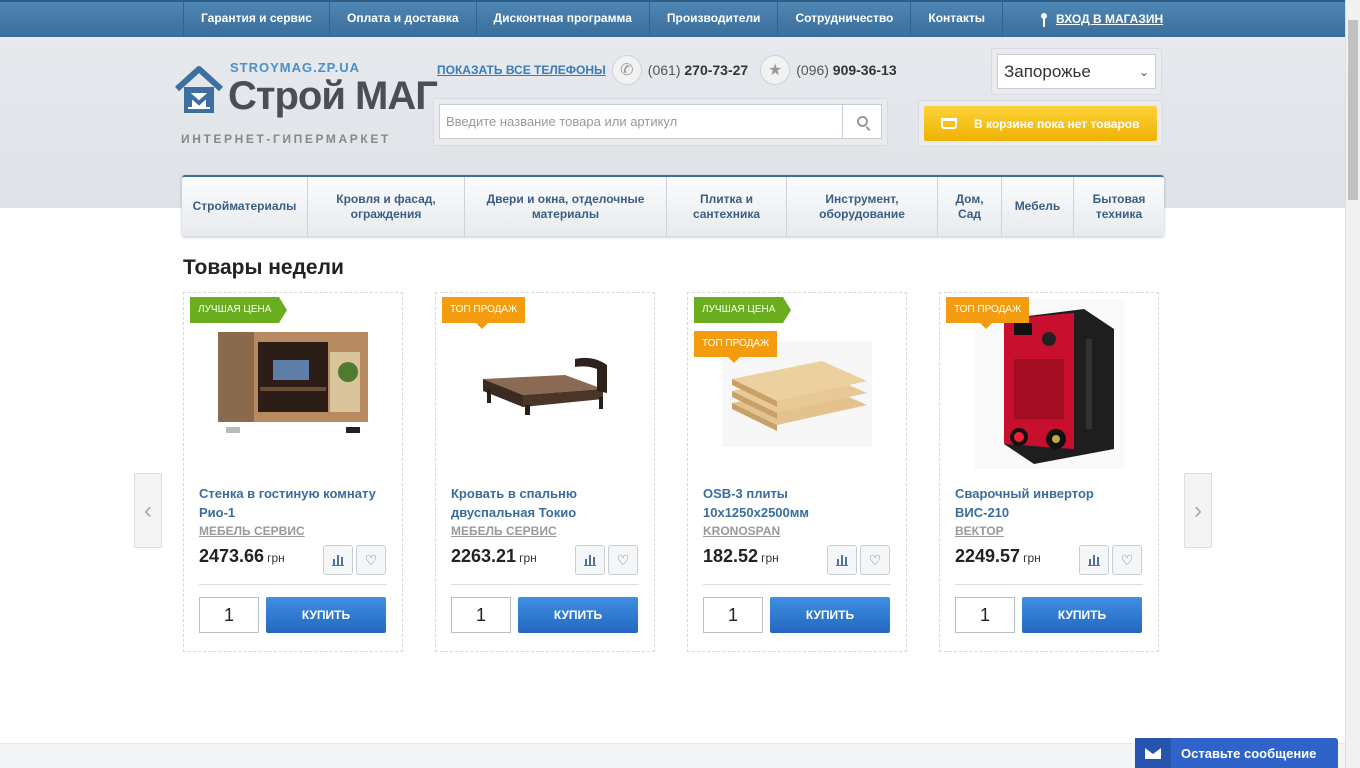  I want to click on product-price: 182.52 грн, so click(741, 556).